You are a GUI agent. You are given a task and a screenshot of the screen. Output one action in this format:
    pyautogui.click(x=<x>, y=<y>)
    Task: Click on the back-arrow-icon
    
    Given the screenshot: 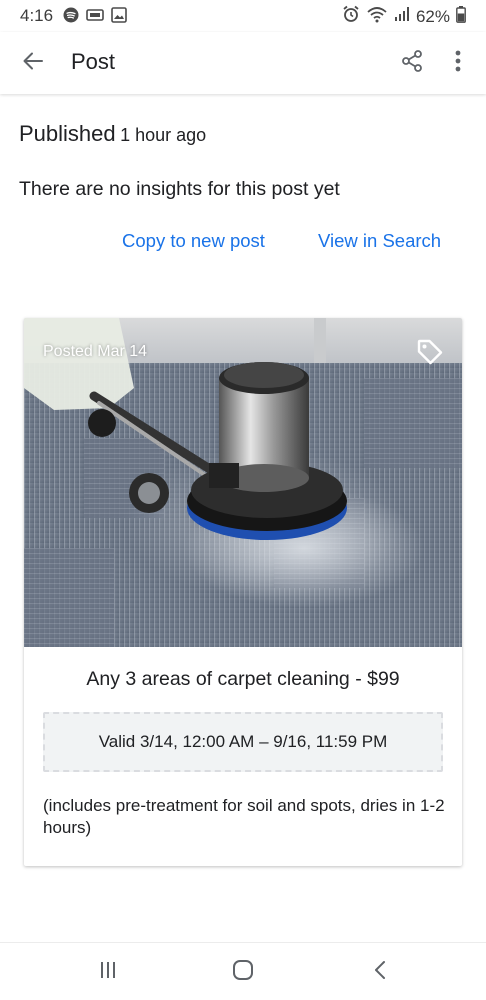 What is the action you would take?
    pyautogui.click(x=33, y=63)
    